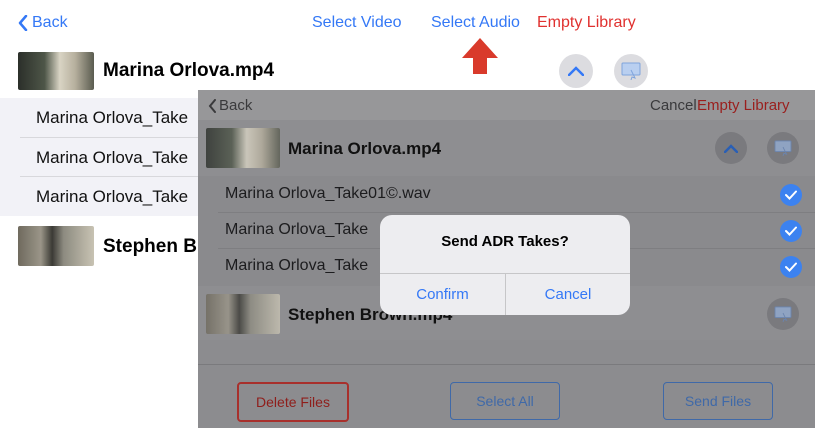 This screenshot has width=815, height=428. What do you see at coordinates (150, 247) in the screenshot?
I see `video-title: Stephen B` at bounding box center [150, 247].